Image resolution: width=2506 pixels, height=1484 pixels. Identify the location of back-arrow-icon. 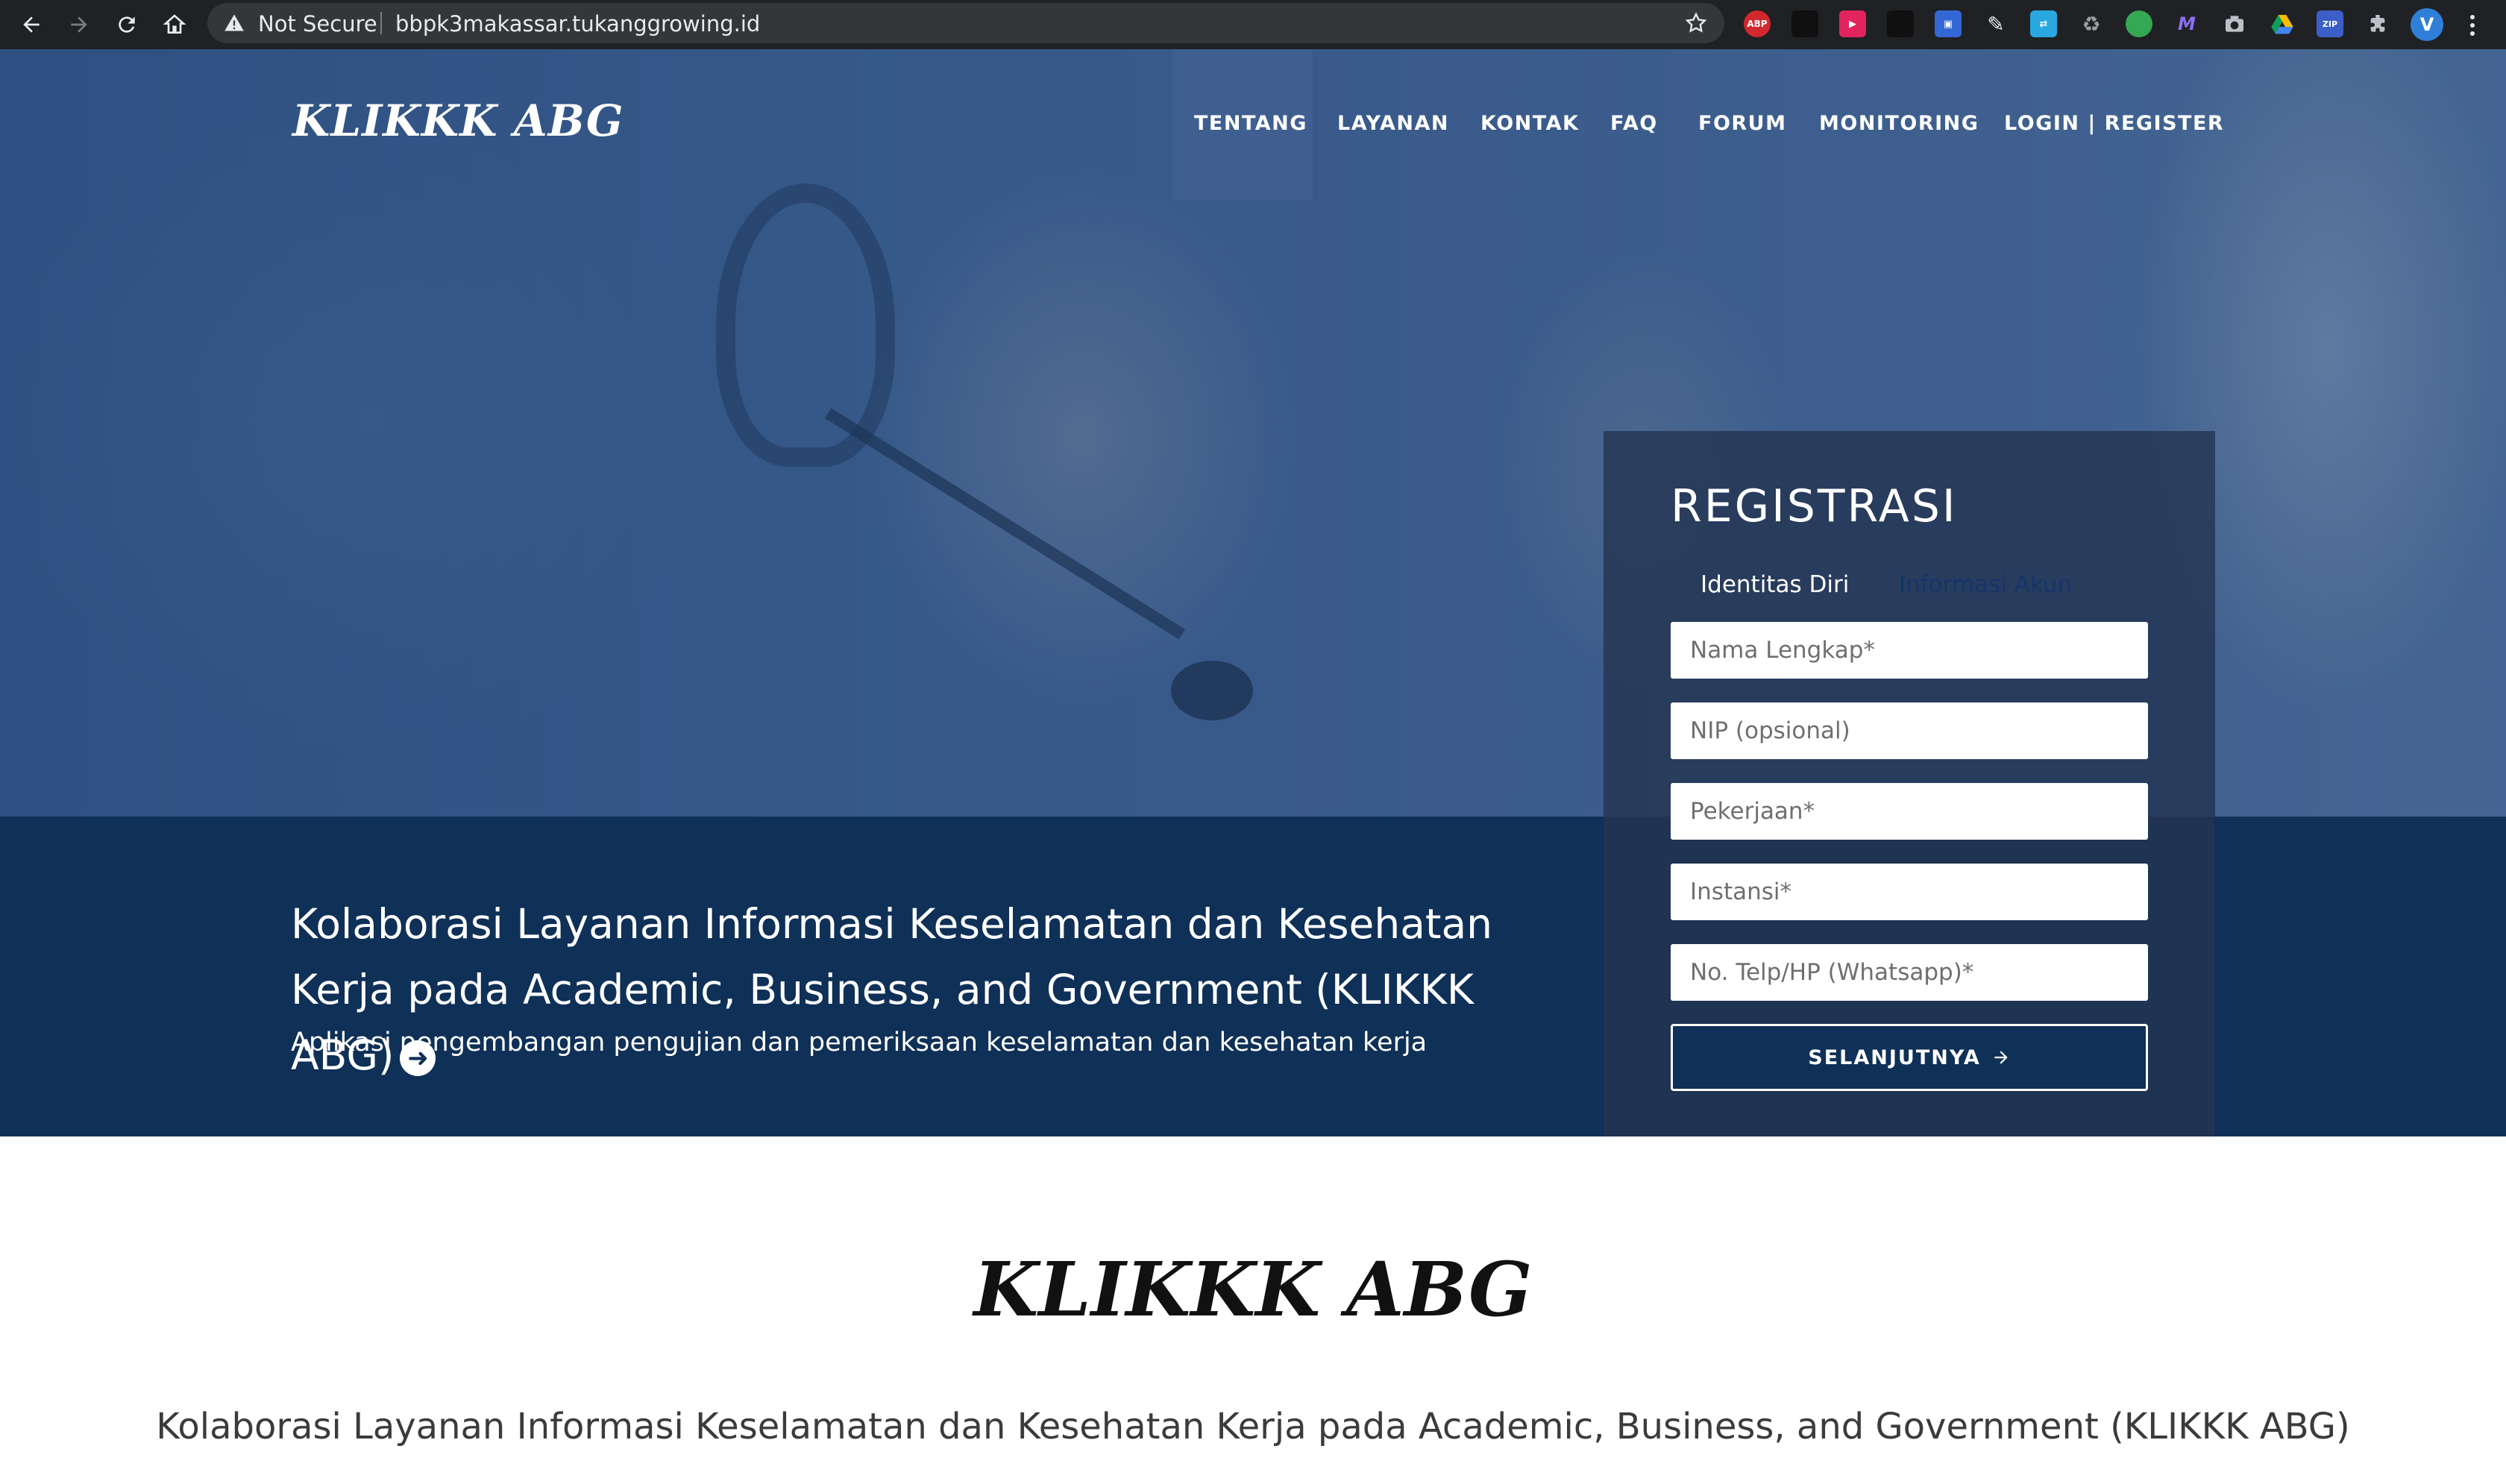
(31, 24).